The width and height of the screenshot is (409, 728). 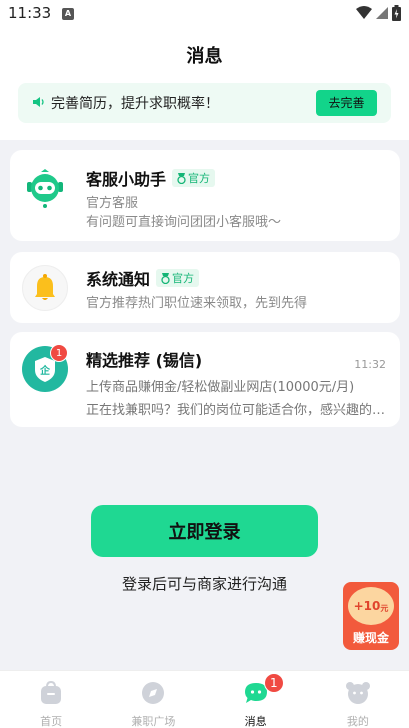 I want to click on compass-icon, so click(x=153, y=693).